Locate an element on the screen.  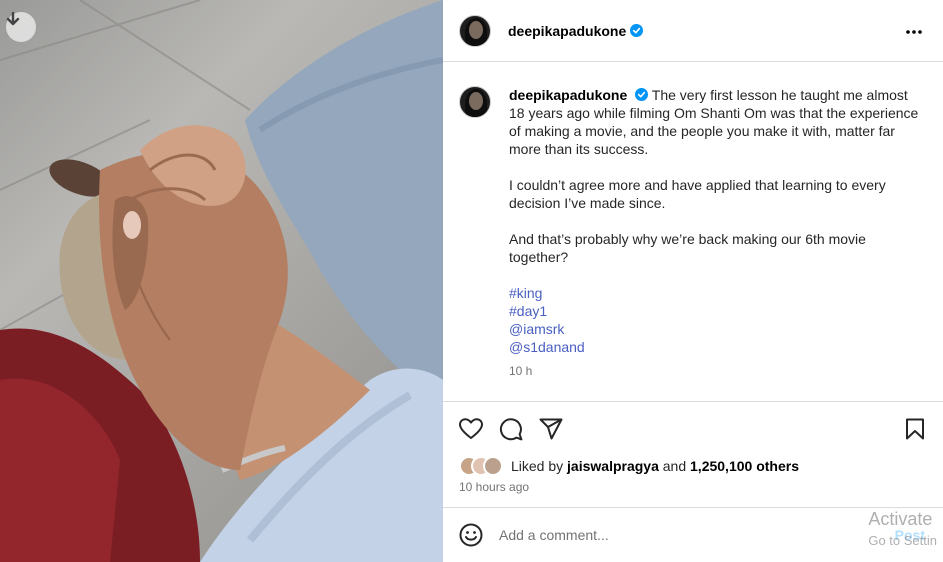
emoji-icon is located at coordinates (471, 535).